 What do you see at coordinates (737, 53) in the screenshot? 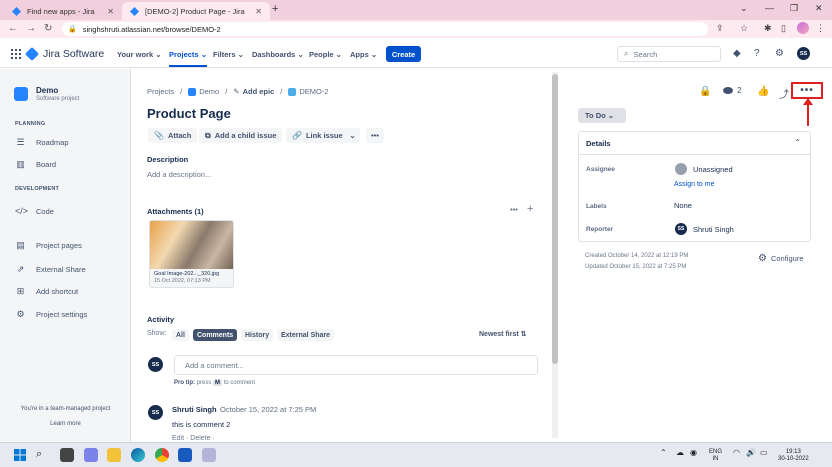
I see `notifications-icon: ◆` at bounding box center [737, 53].